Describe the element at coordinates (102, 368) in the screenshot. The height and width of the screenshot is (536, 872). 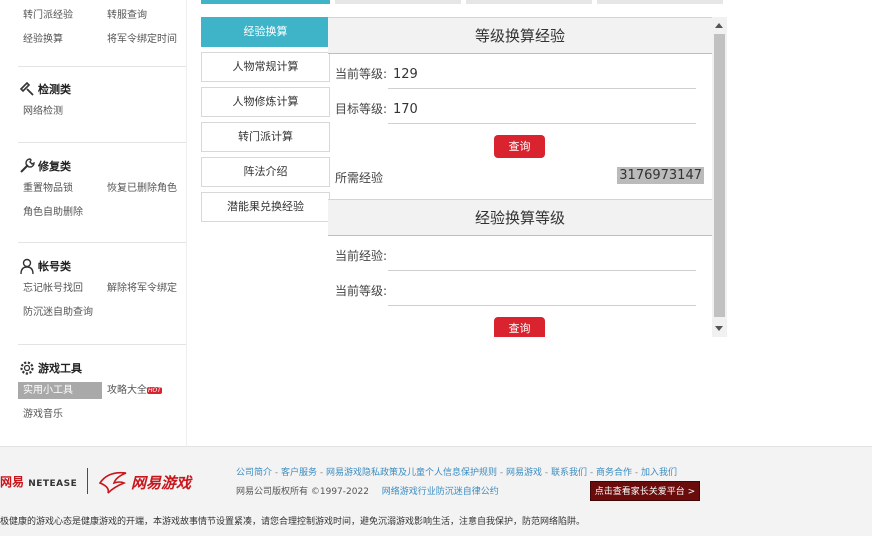
I see `section-title-tools: 游戏工具` at that location.